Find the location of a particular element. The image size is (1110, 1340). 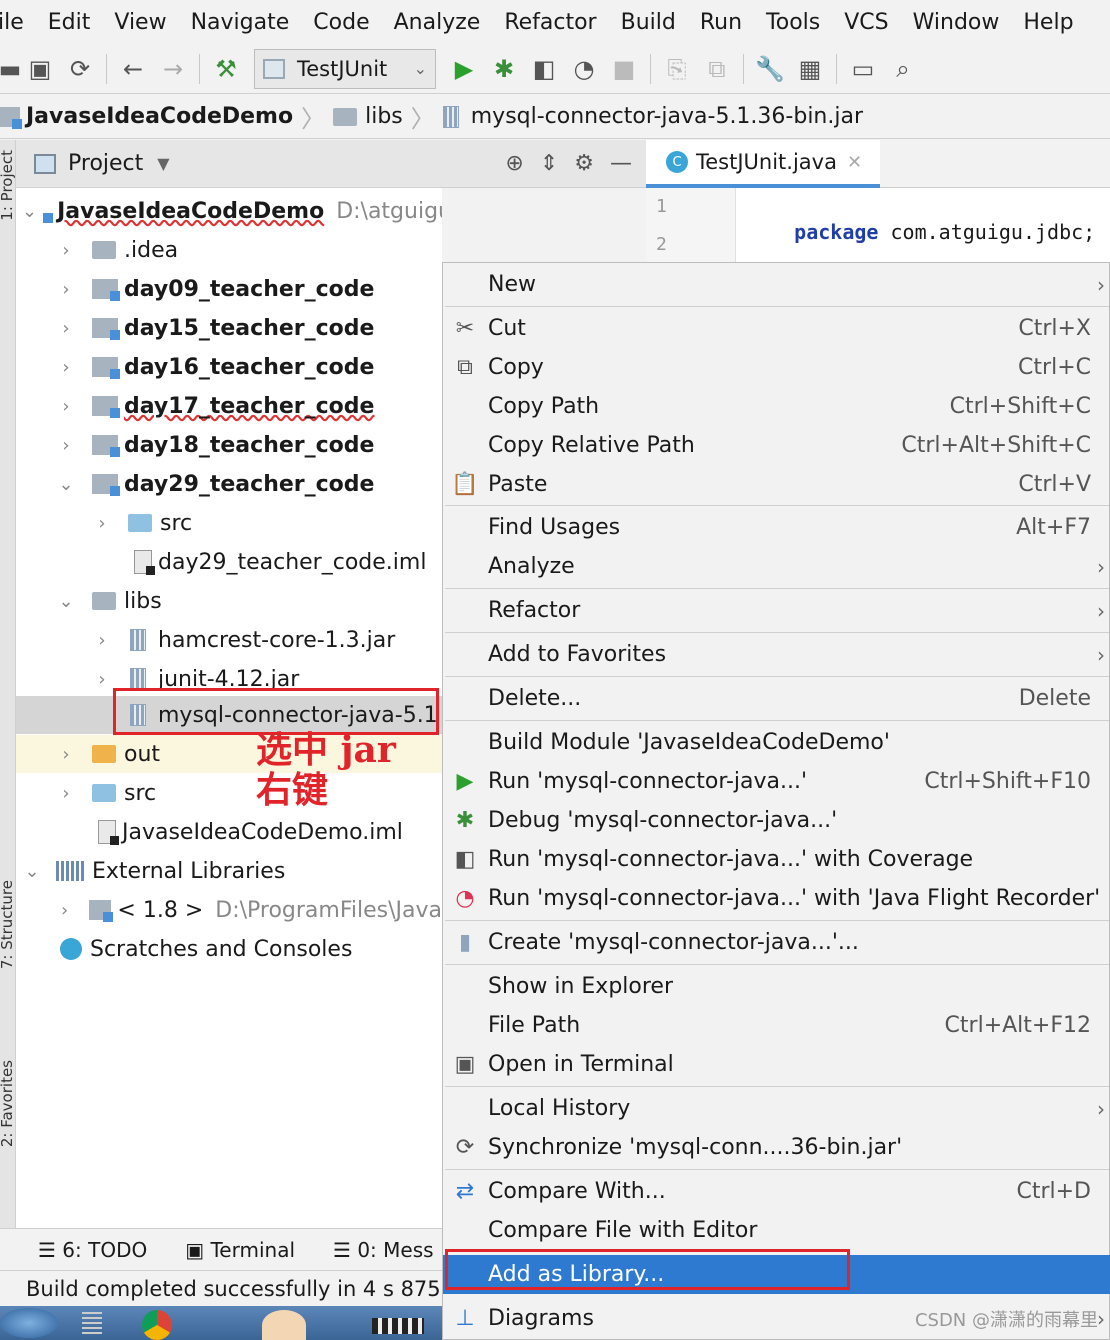

menu-item-show-in-explorer: Show in Explorer is located at coordinates (776, 986).